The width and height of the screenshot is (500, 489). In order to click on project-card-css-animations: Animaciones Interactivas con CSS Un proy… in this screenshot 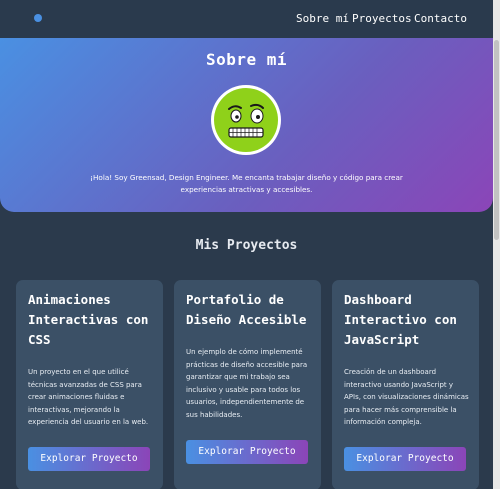, I will do `click(89, 384)`.